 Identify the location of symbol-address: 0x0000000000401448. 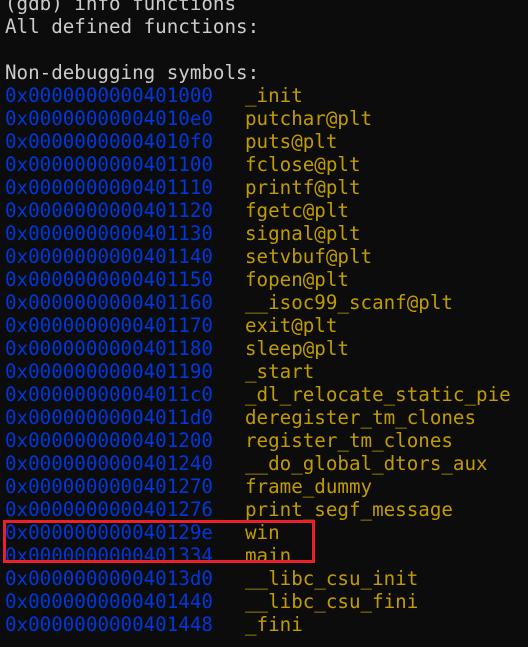
(109, 624).